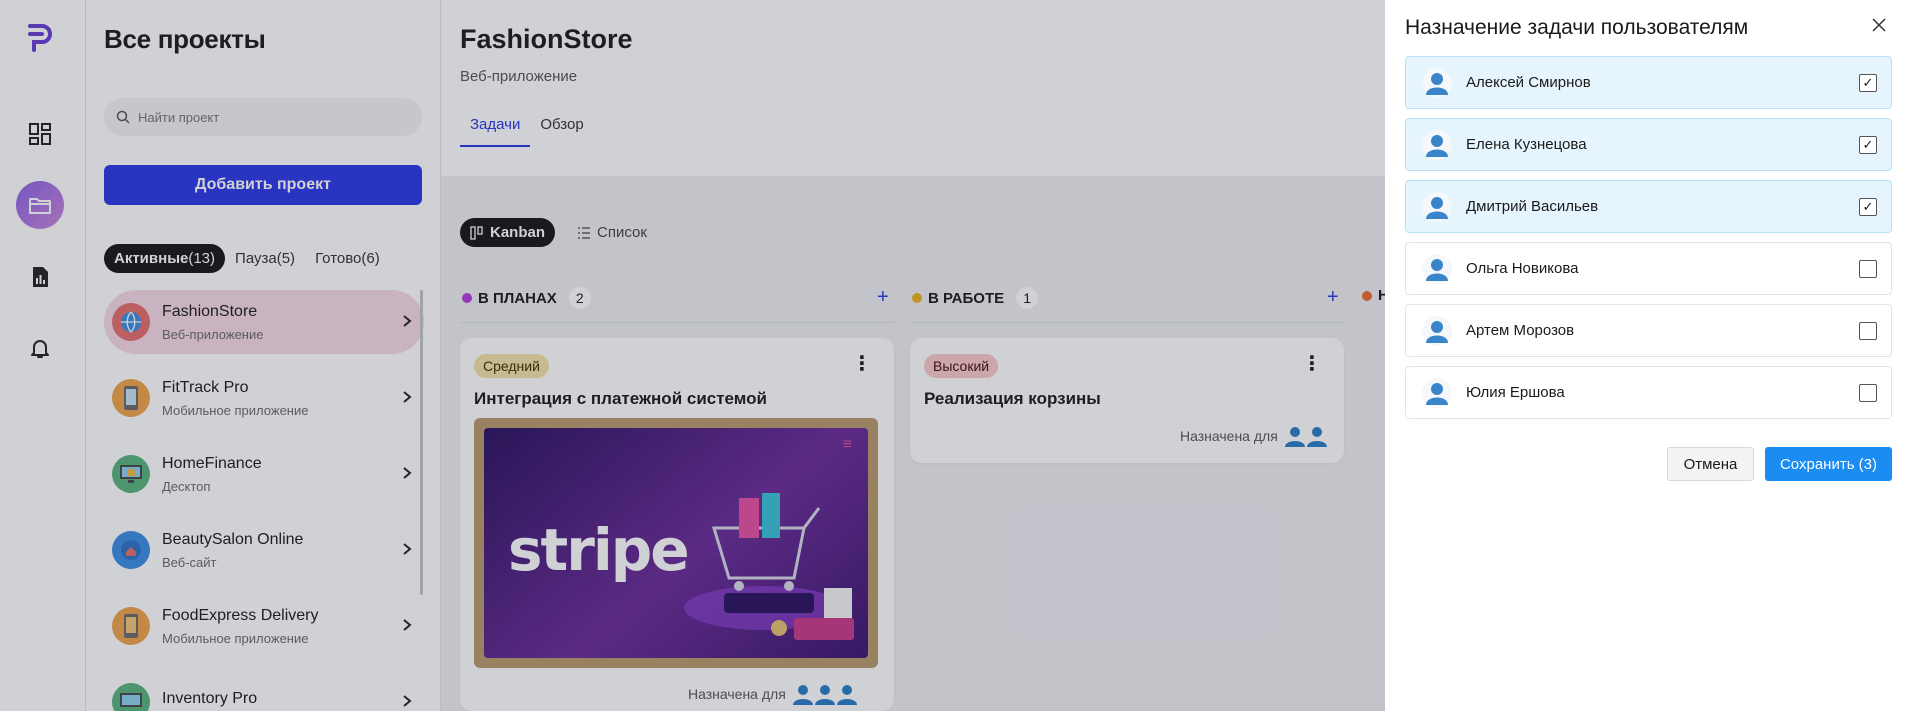  What do you see at coordinates (1528, 82) in the screenshot?
I see `user-name: Алексей Смирнов` at bounding box center [1528, 82].